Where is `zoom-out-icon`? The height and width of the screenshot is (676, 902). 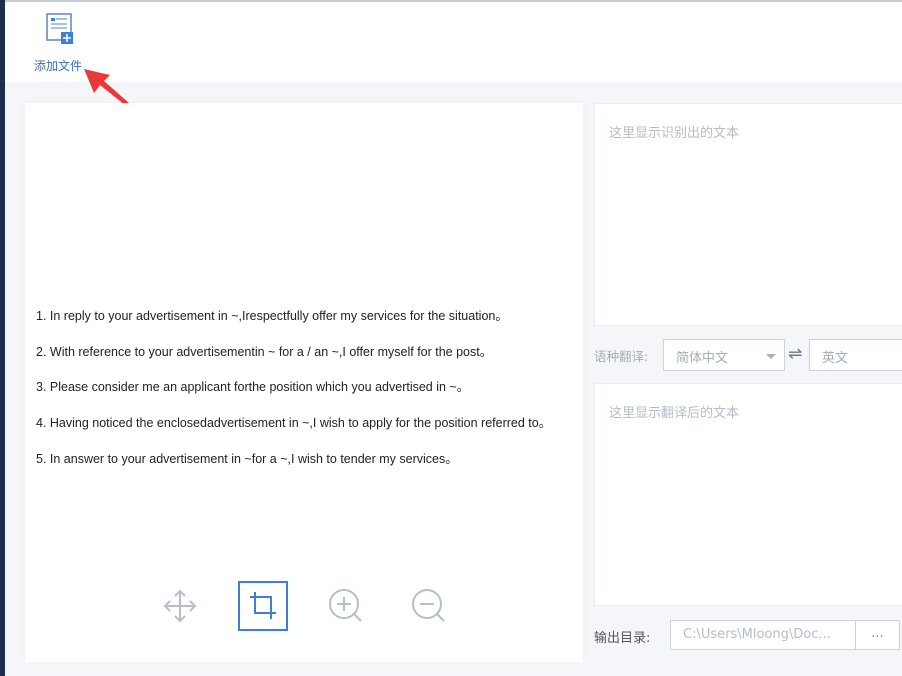 zoom-out-icon is located at coordinates (428, 605).